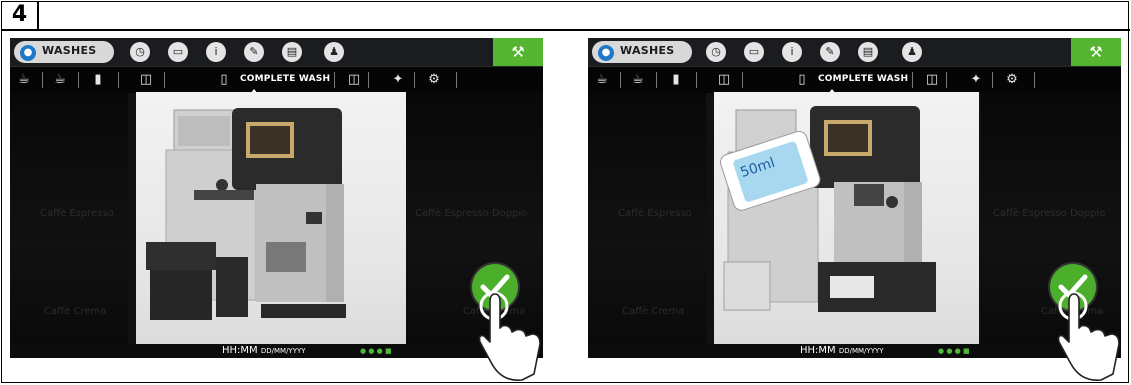 The image size is (1131, 385). Describe the element at coordinates (584, 30) in the screenshot. I see `header-rule` at that location.